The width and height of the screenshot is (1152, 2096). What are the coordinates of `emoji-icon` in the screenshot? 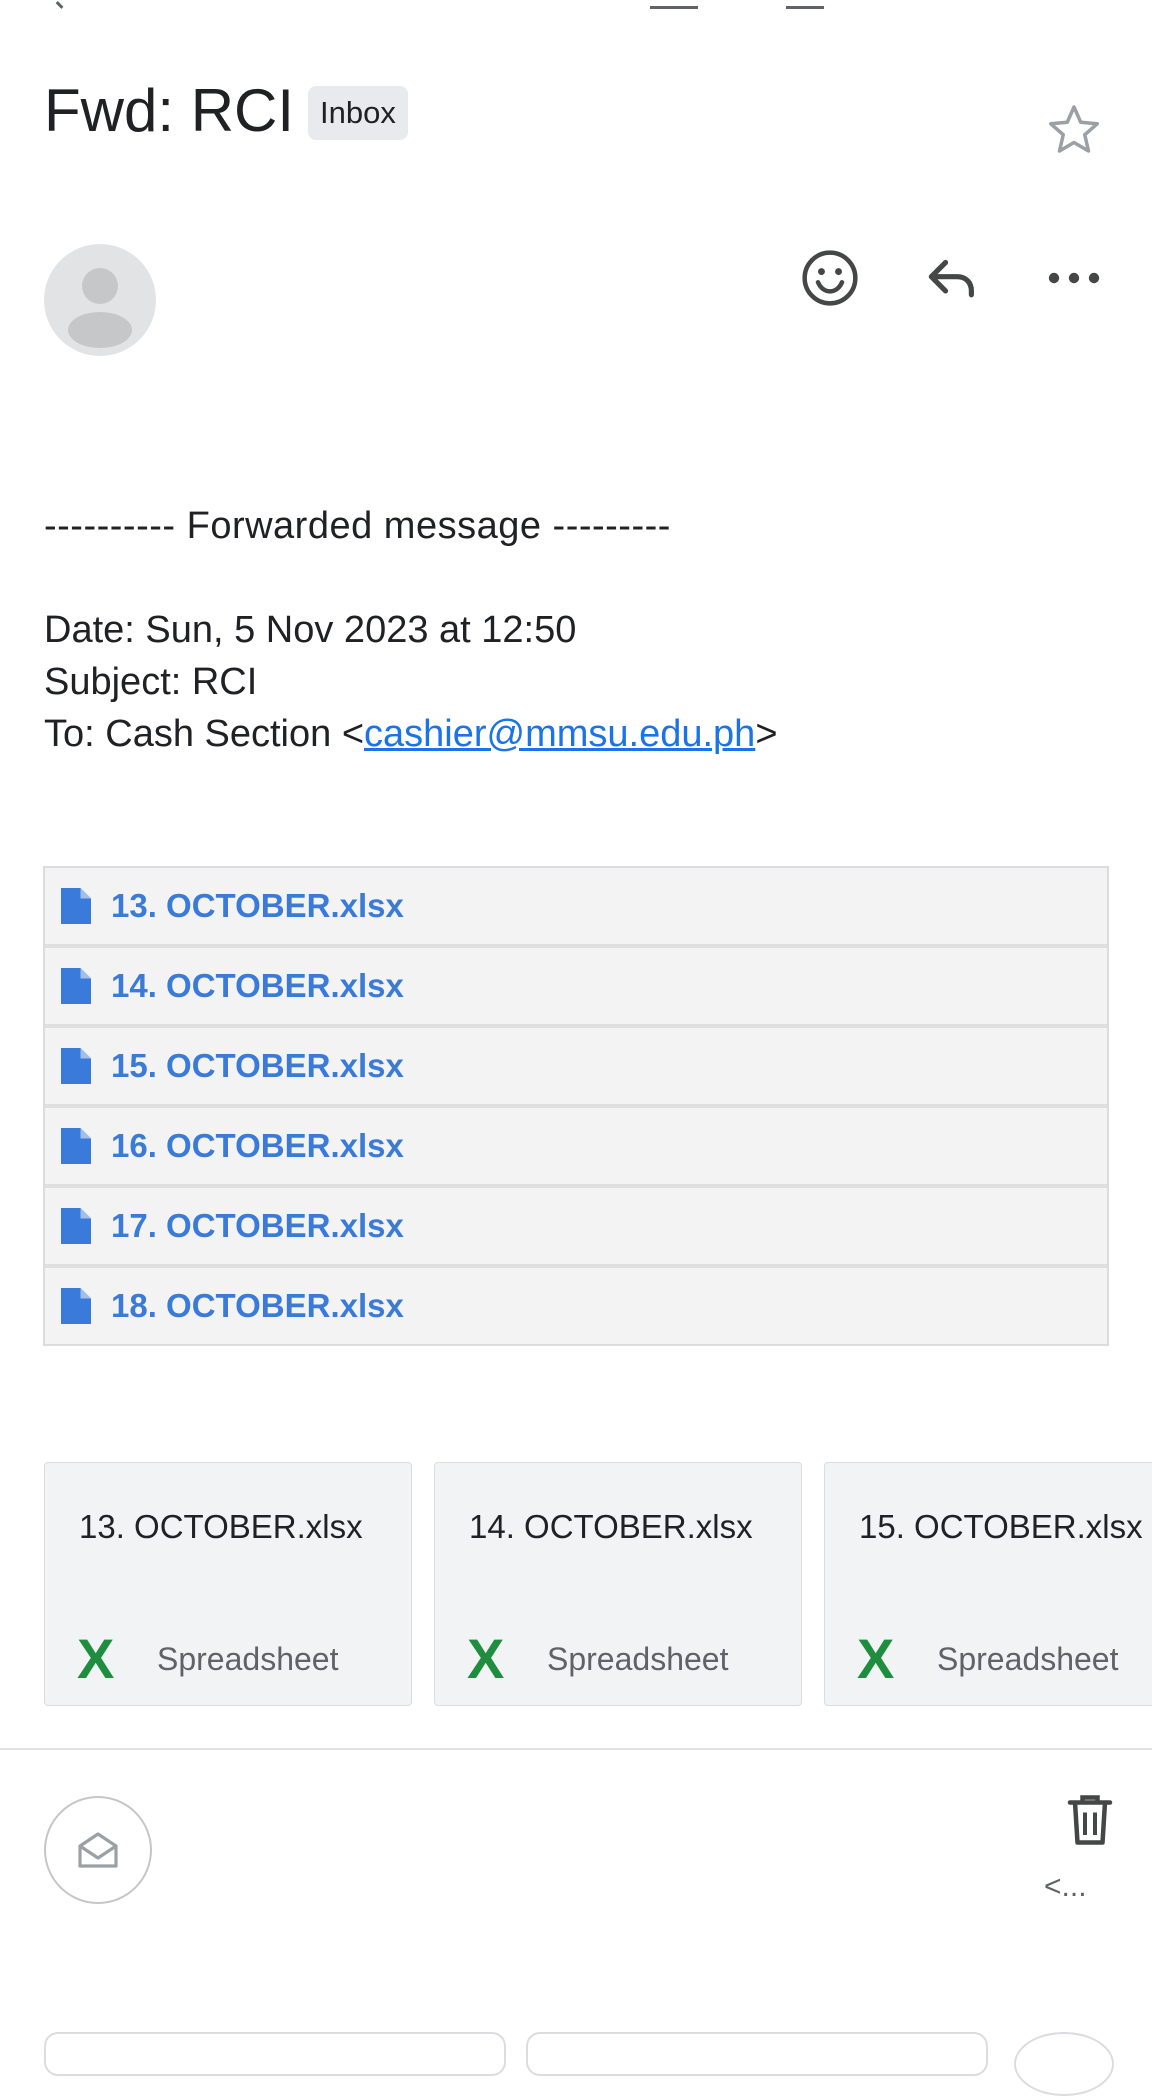 It's located at (830, 278).